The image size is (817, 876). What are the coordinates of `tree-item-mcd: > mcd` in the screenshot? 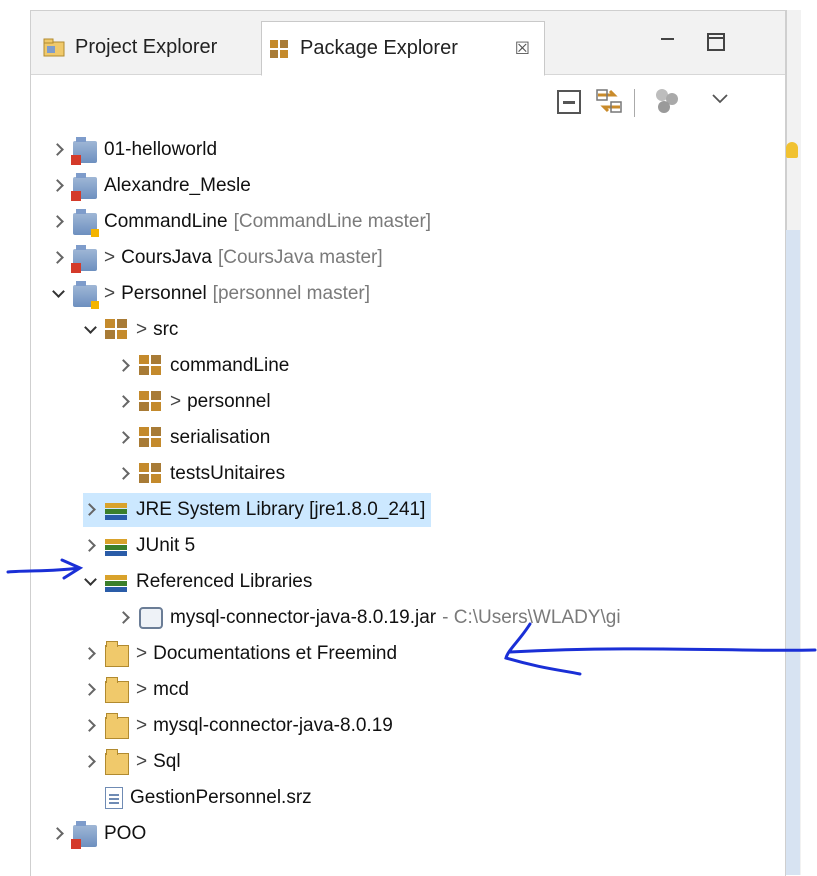 It's located at (136, 690).